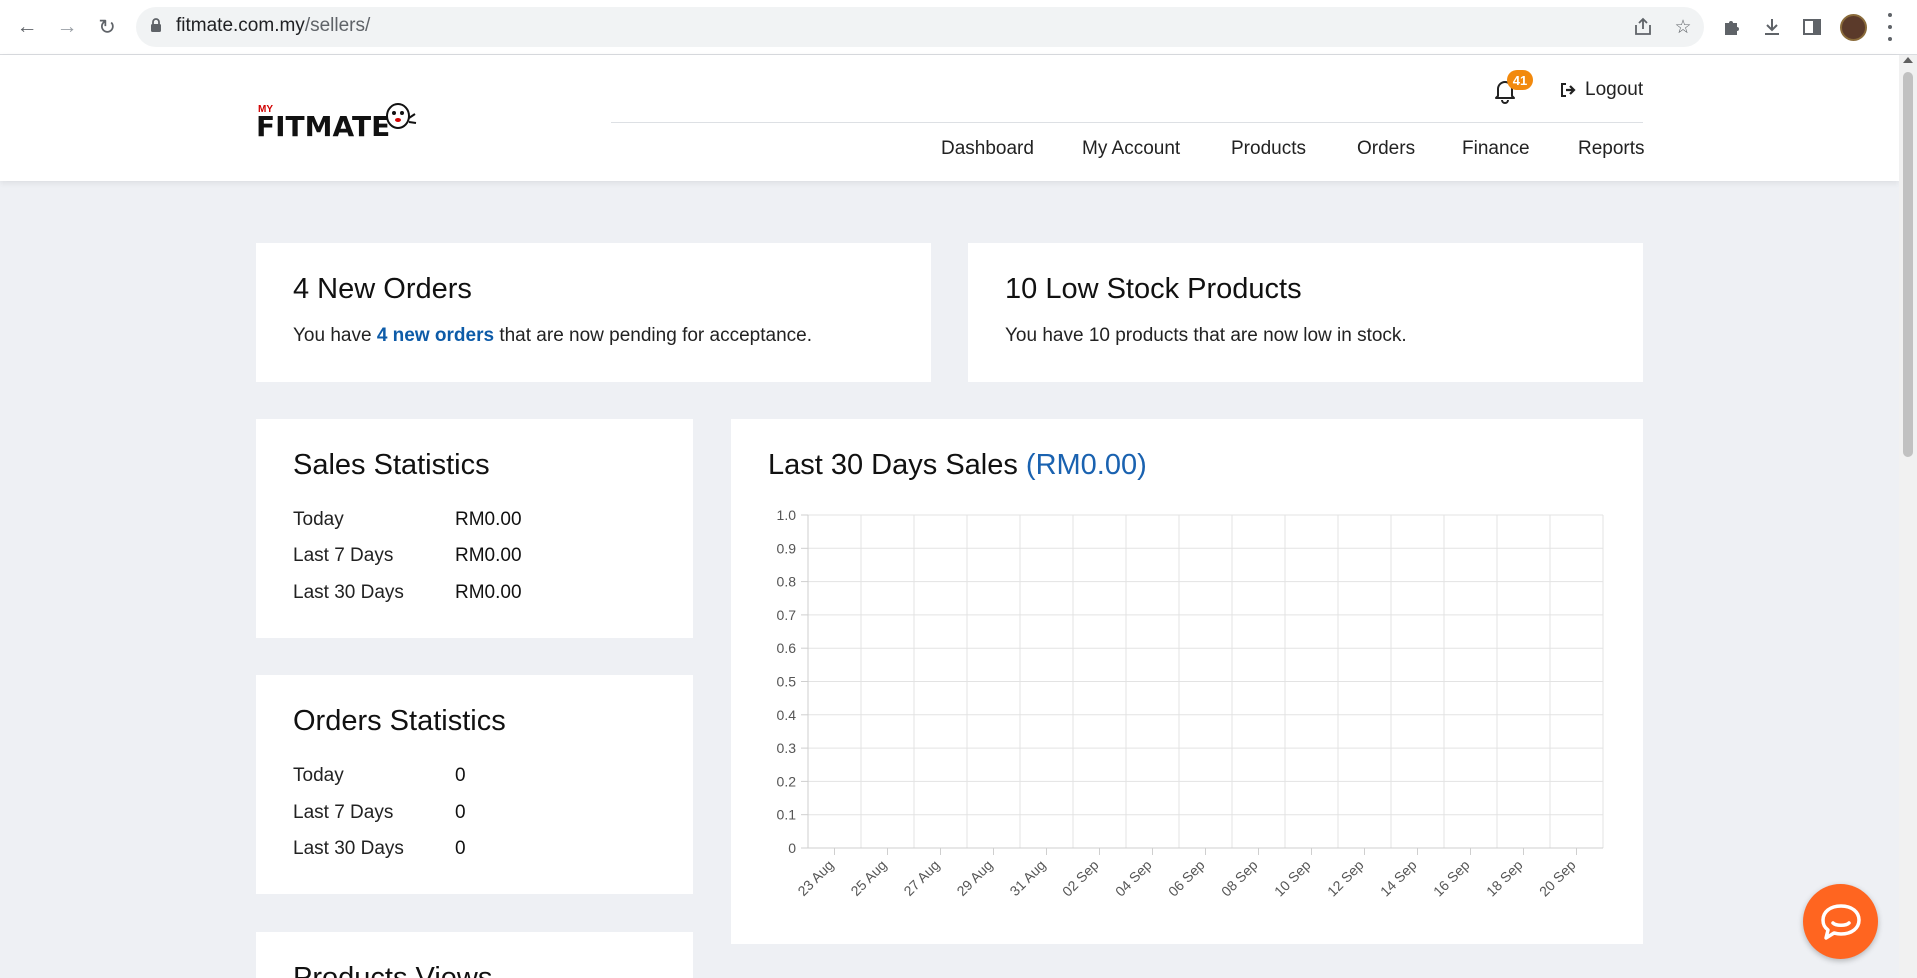 The height and width of the screenshot is (978, 1917). What do you see at coordinates (787, 682) in the screenshot?
I see `y-tick-label: 0.5` at bounding box center [787, 682].